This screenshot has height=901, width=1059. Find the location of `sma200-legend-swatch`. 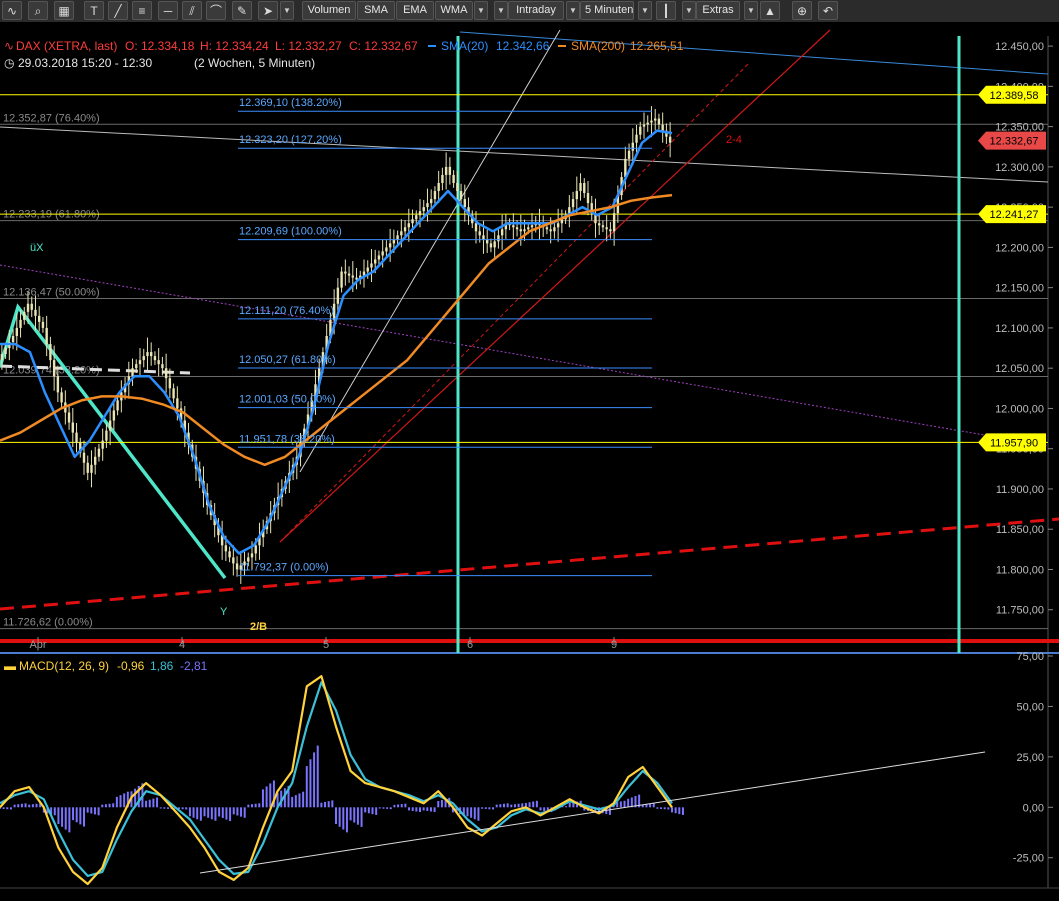

sma200-legend-swatch is located at coordinates (562, 46).